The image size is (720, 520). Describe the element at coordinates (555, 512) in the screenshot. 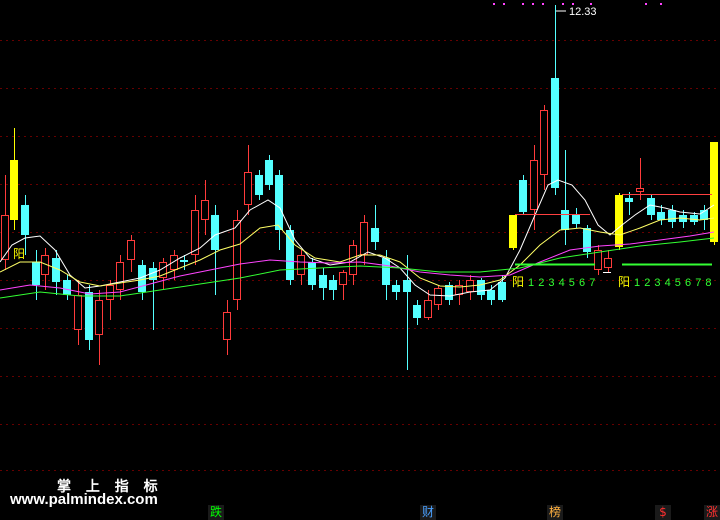

I see `bottom-tab: 榜` at that location.